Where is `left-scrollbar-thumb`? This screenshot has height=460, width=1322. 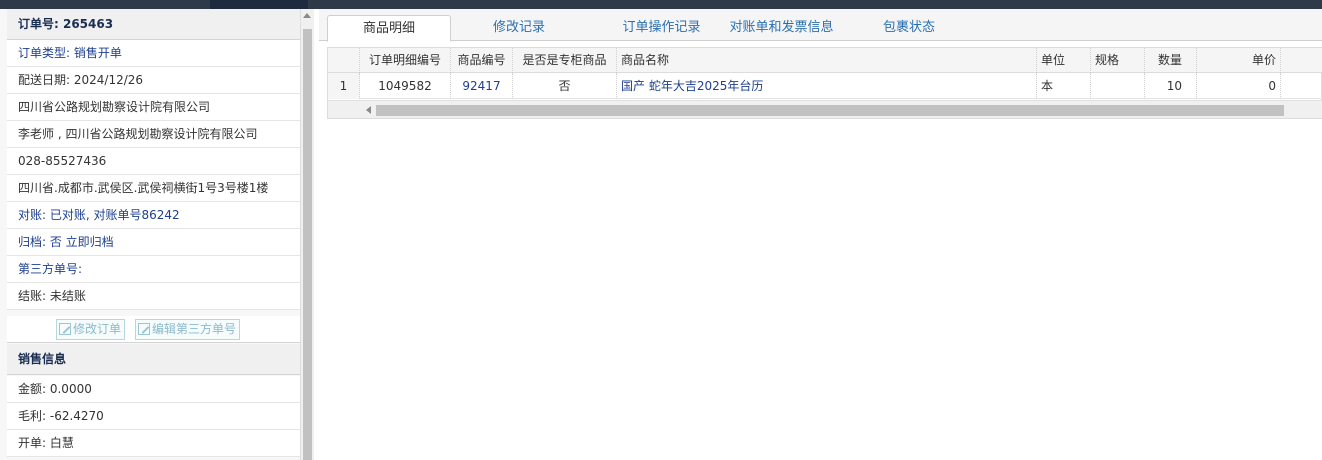 left-scrollbar-thumb is located at coordinates (307, 244).